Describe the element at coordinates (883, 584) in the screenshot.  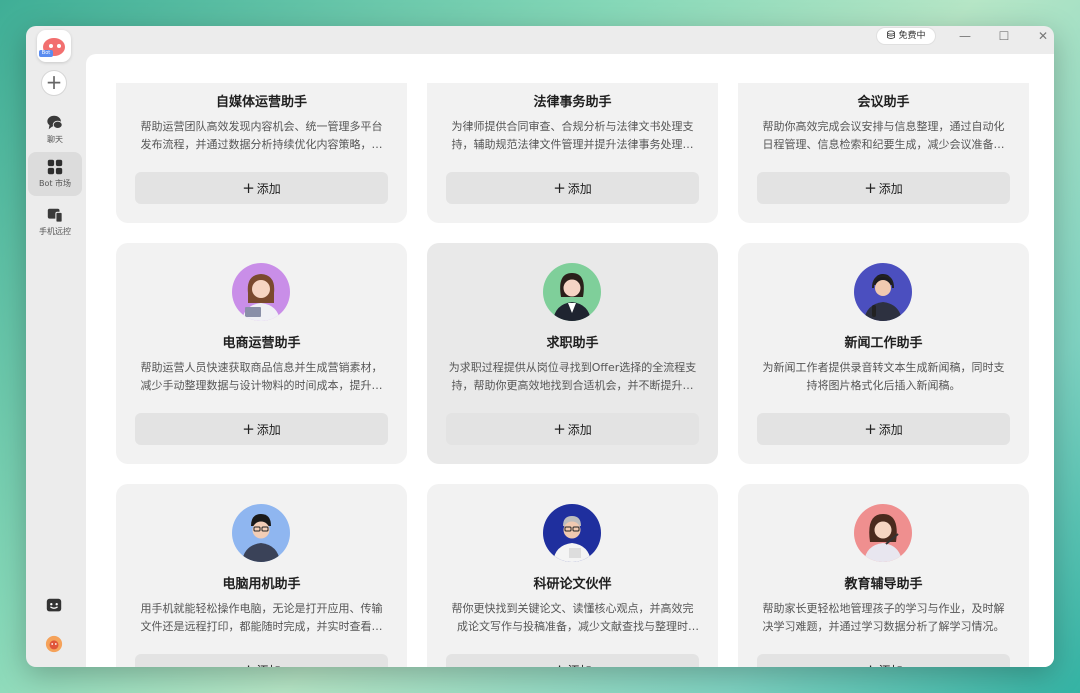
I see `bot-title: 教育辅导助手` at that location.